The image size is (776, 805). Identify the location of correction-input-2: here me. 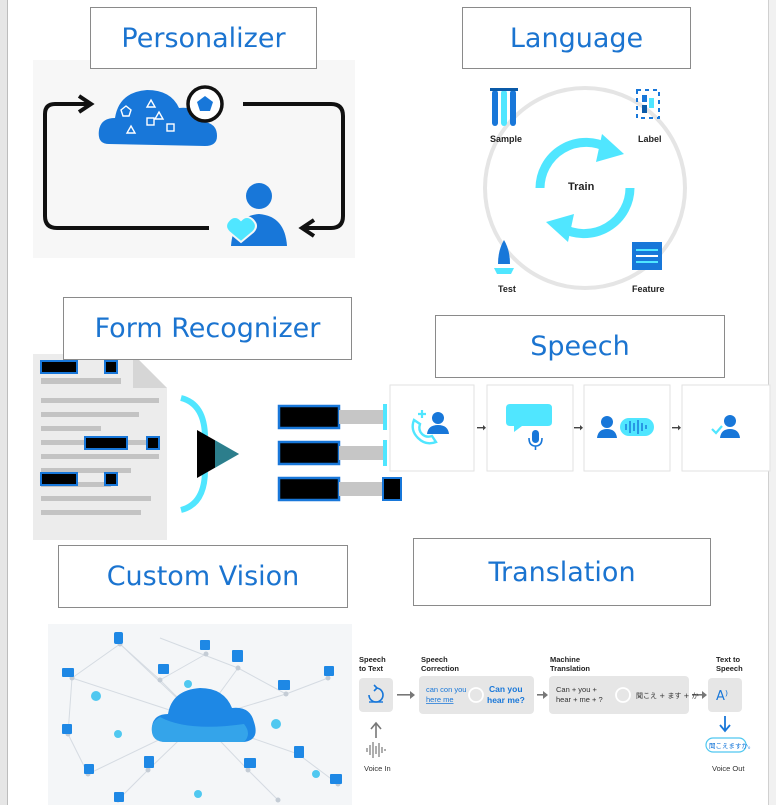
(440, 699).